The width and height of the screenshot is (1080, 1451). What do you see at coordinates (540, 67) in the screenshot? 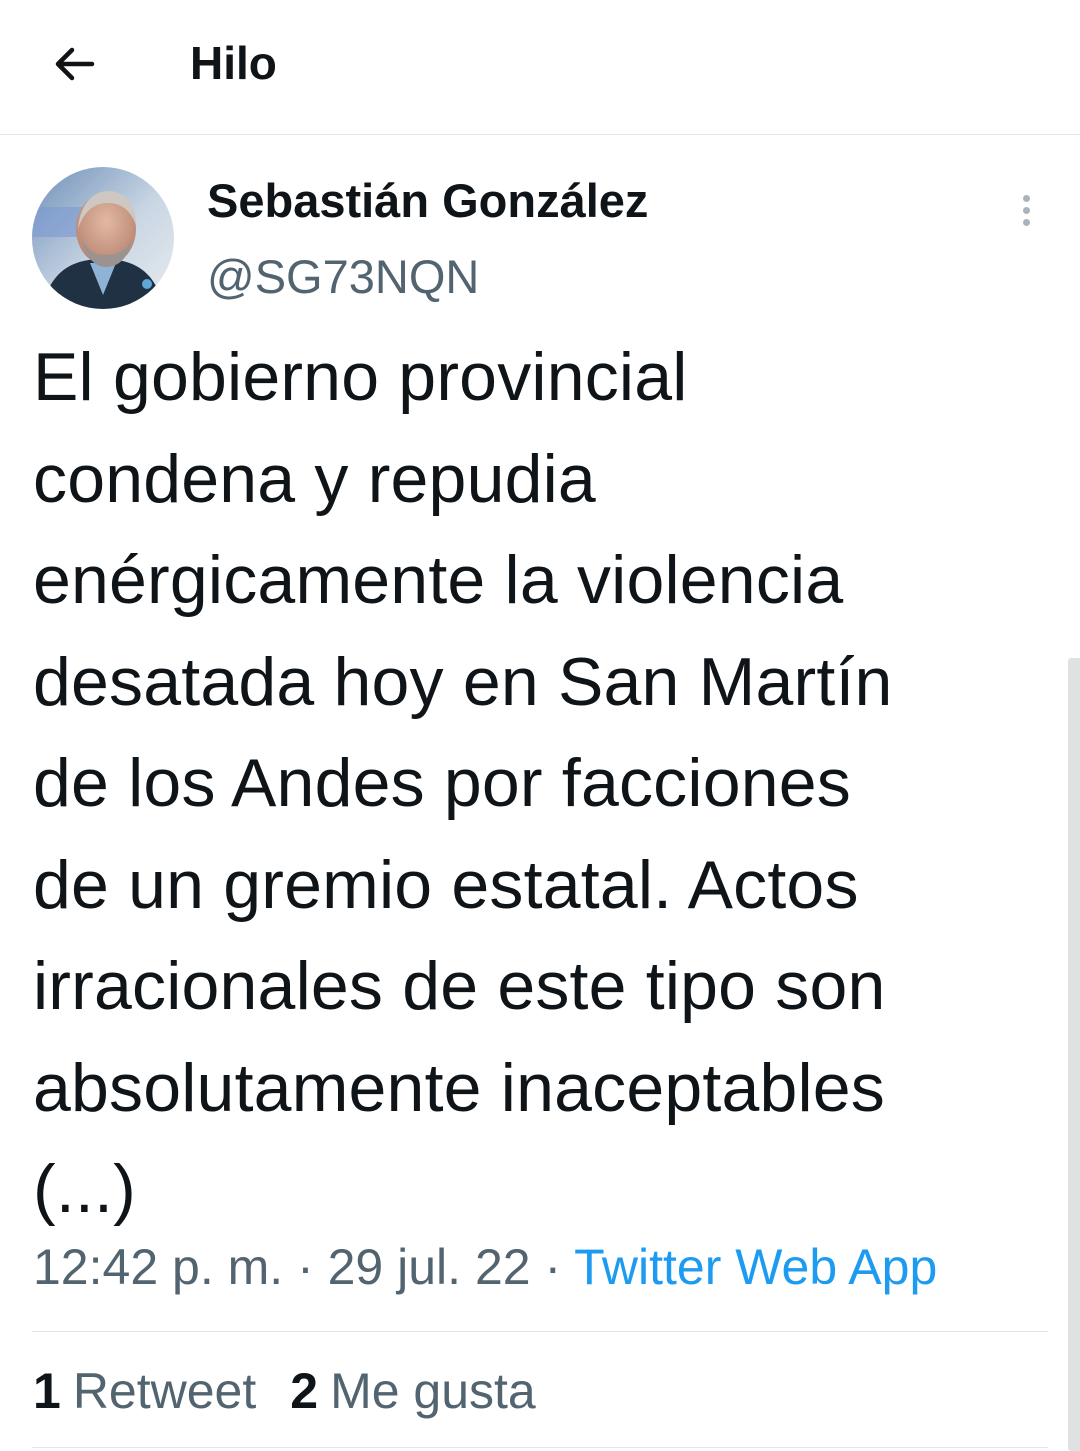
I see `top-bar: Hilo` at bounding box center [540, 67].